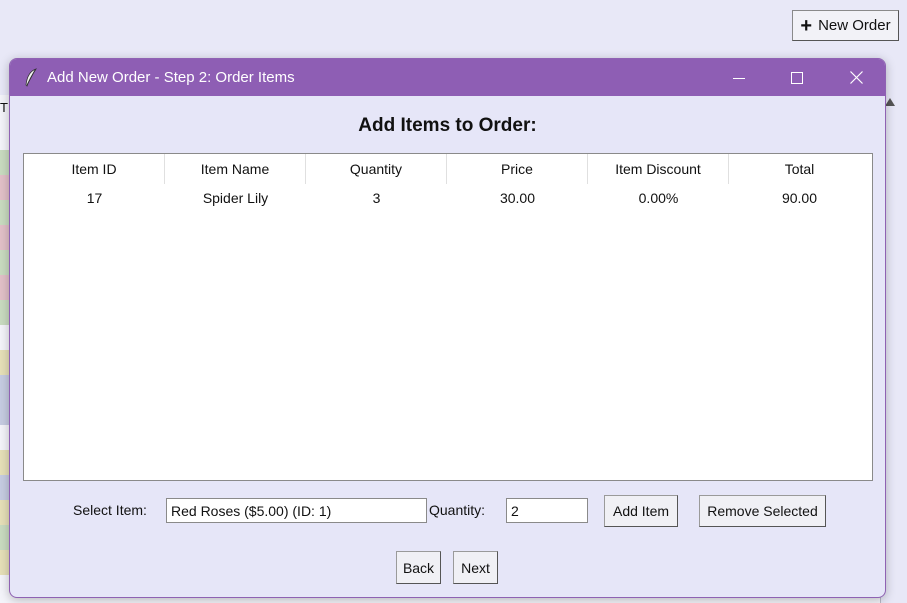 The image size is (907, 603). I want to click on remove-selected-button: Remove Selected, so click(762, 511).